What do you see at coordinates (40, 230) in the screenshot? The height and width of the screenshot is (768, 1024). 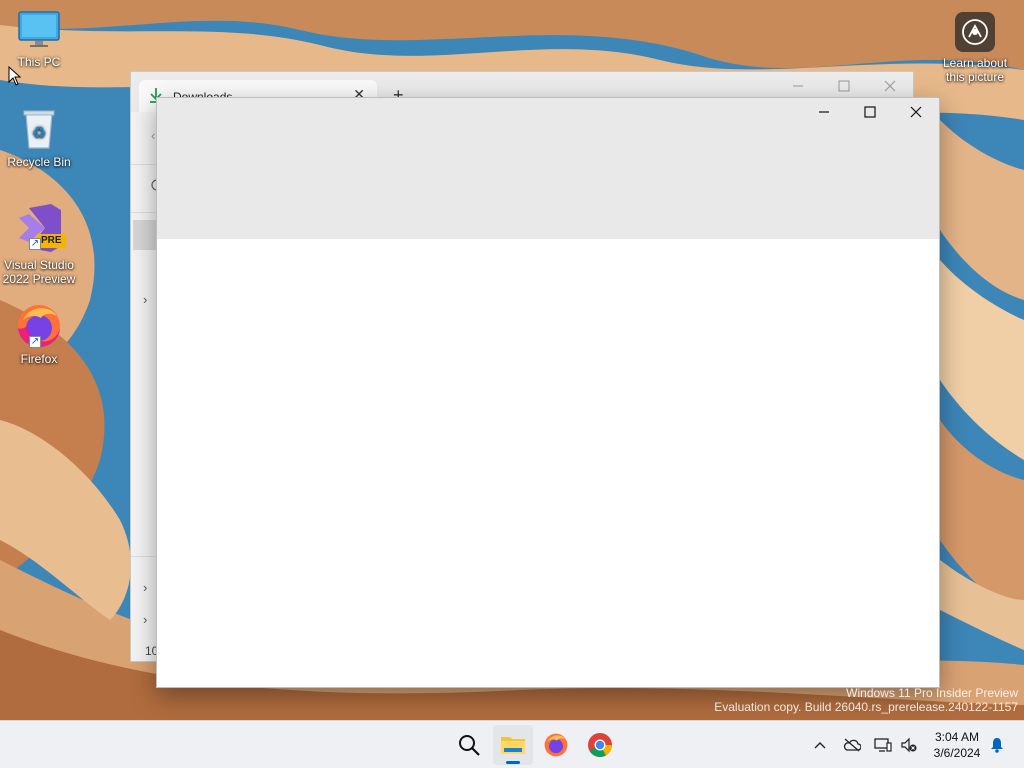 I see `visual-studio-icon: PRE ↗` at bounding box center [40, 230].